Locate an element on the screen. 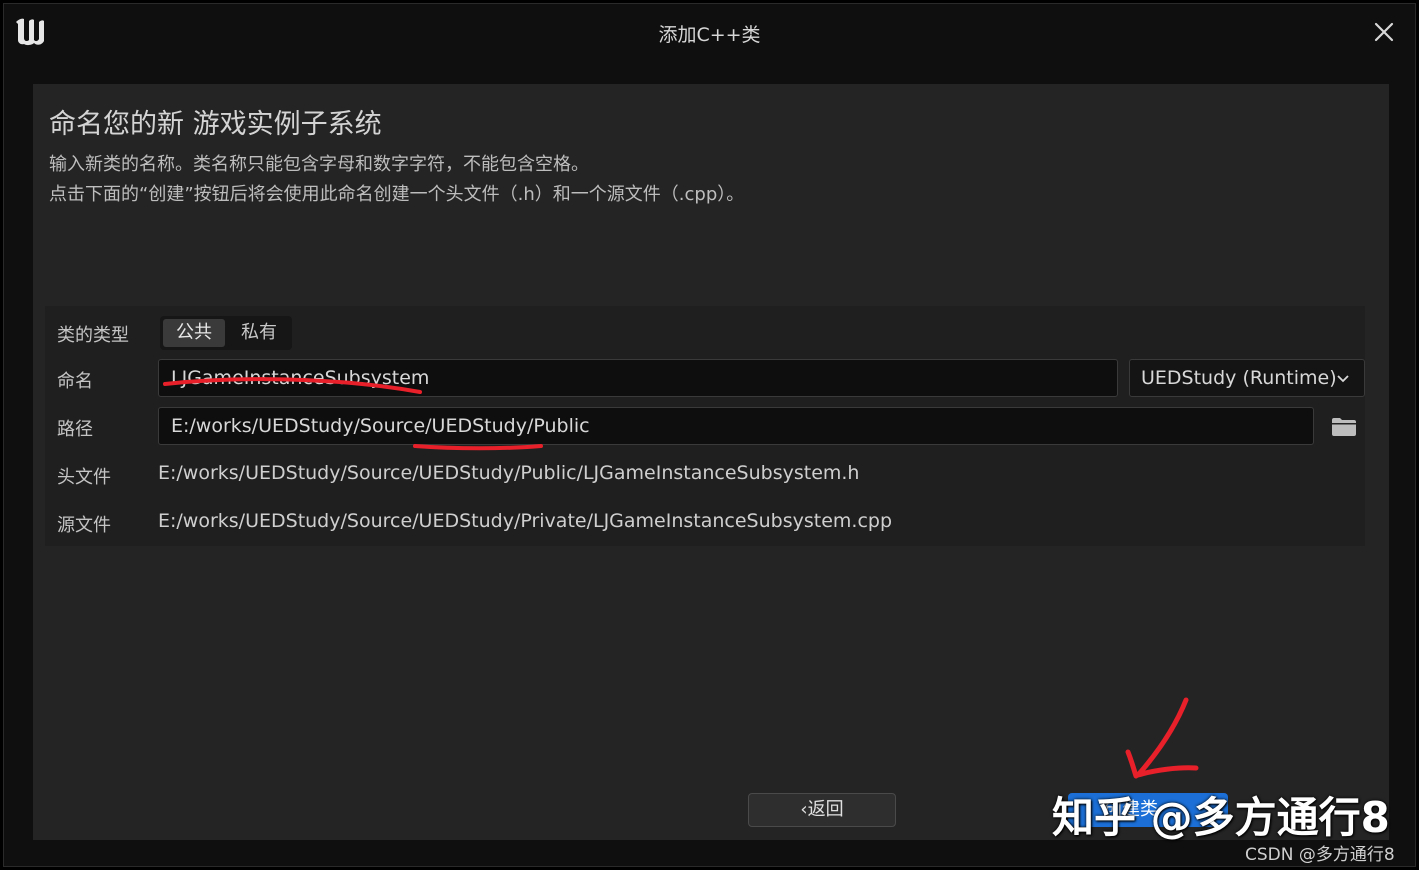  title-bar: 添加C++类 is located at coordinates (709, 32).